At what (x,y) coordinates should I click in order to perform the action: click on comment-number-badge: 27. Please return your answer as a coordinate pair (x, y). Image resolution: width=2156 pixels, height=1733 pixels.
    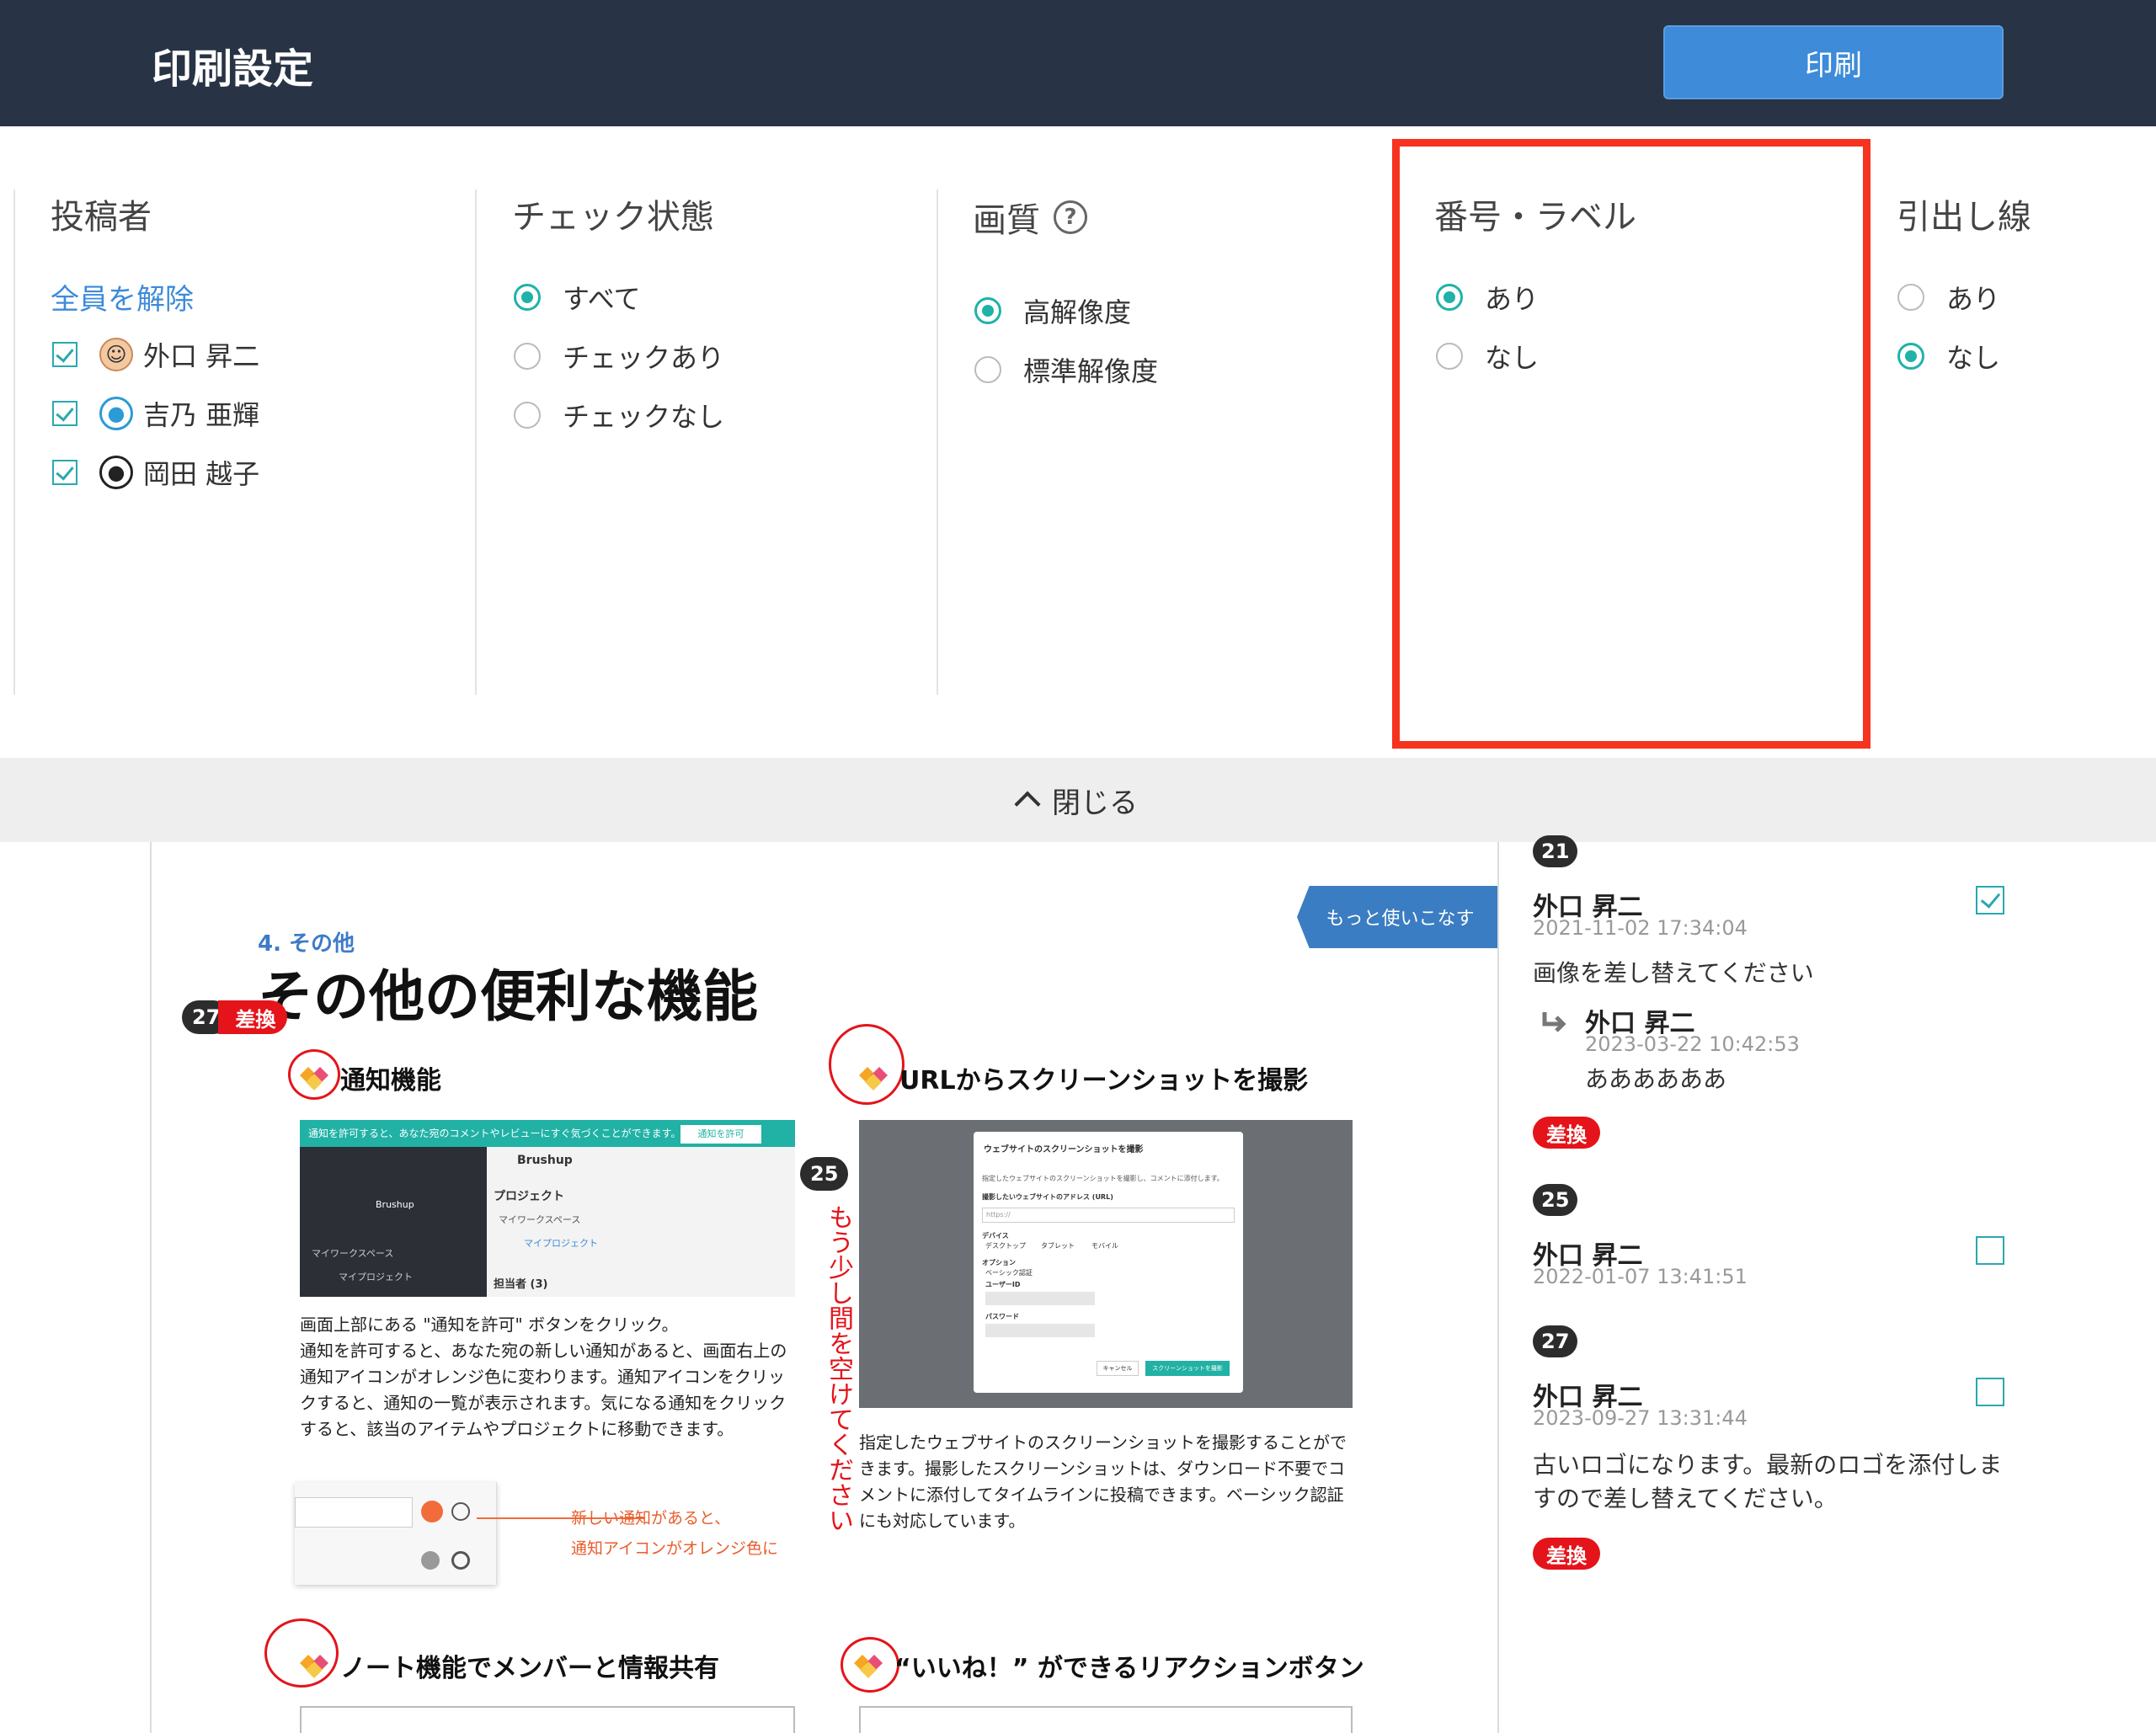
    Looking at the image, I should click on (1555, 1341).